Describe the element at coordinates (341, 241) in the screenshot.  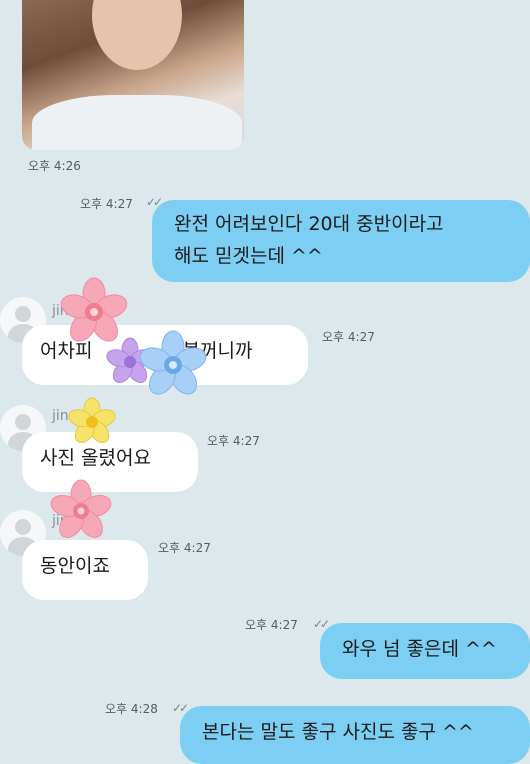
I see `outgoing-message-bubble: 완전 어려보인다 20대 중반이라고 해도 믿겟는데 ^^` at that location.